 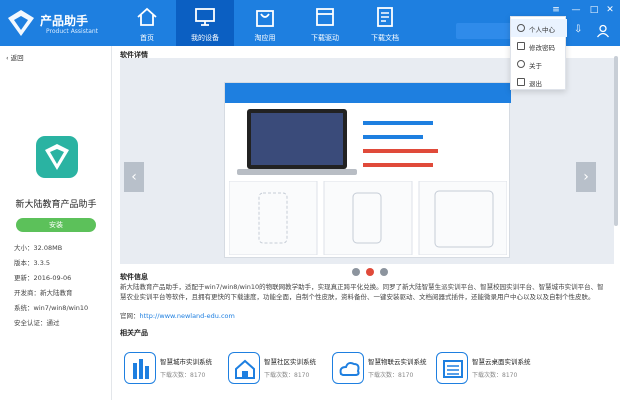 I want to click on website-link: http://www.newland-edu.com, so click(x=187, y=316).